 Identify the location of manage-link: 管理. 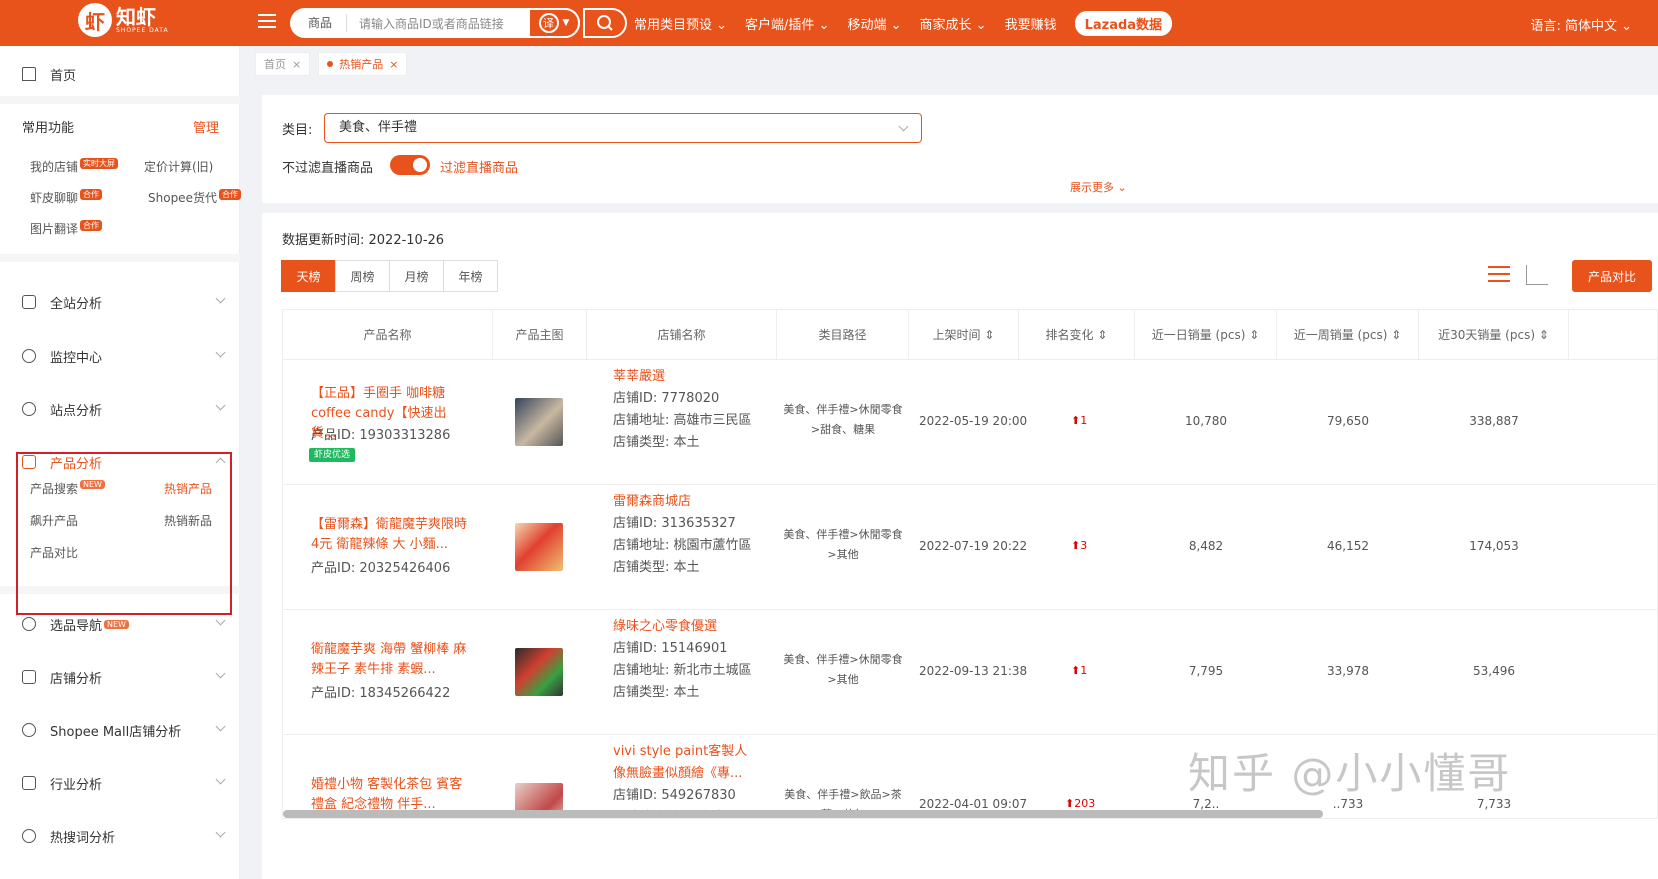
(206, 126).